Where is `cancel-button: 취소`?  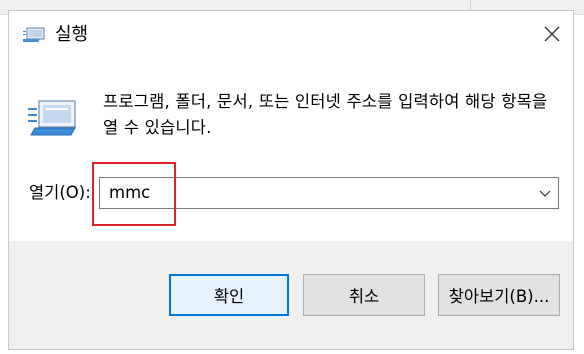 cancel-button: 취소 is located at coordinates (364, 295).